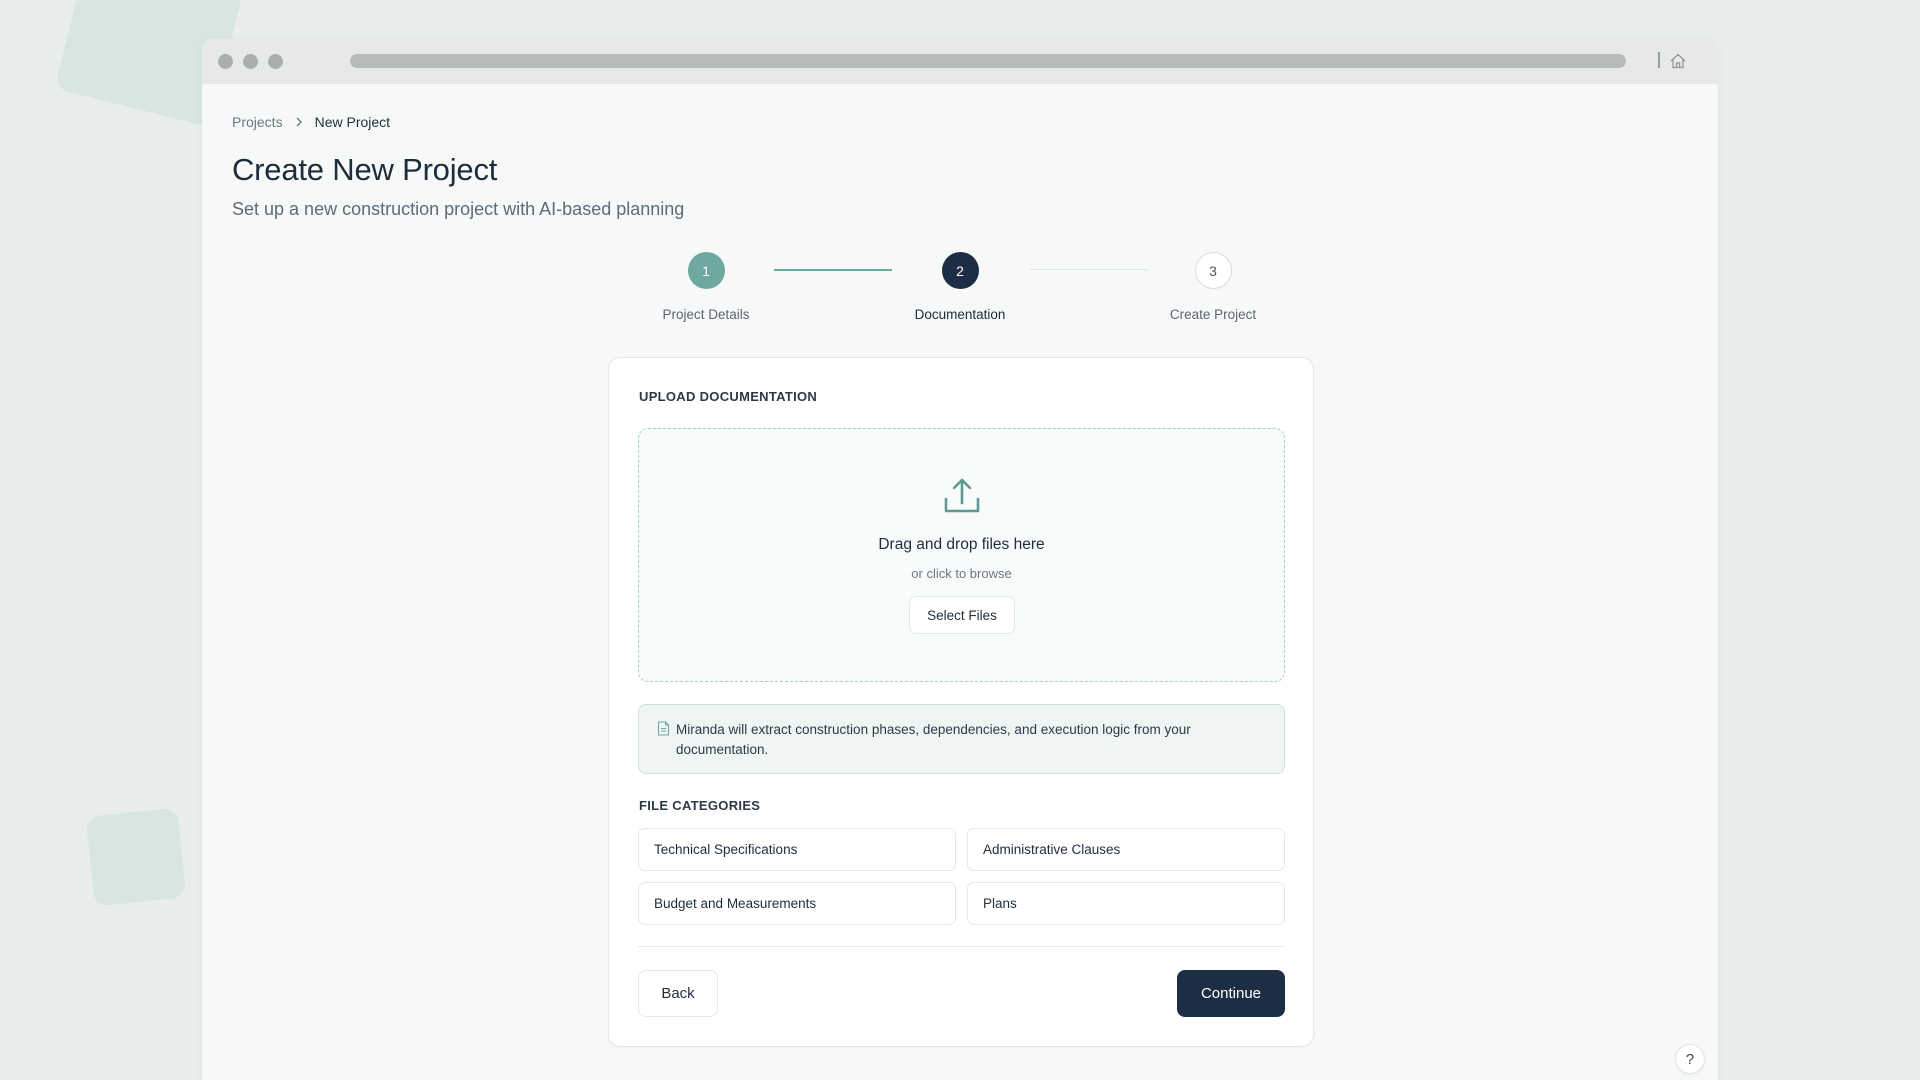 The width and height of the screenshot is (1920, 1080). What do you see at coordinates (1678, 61) in the screenshot?
I see `home-icon` at bounding box center [1678, 61].